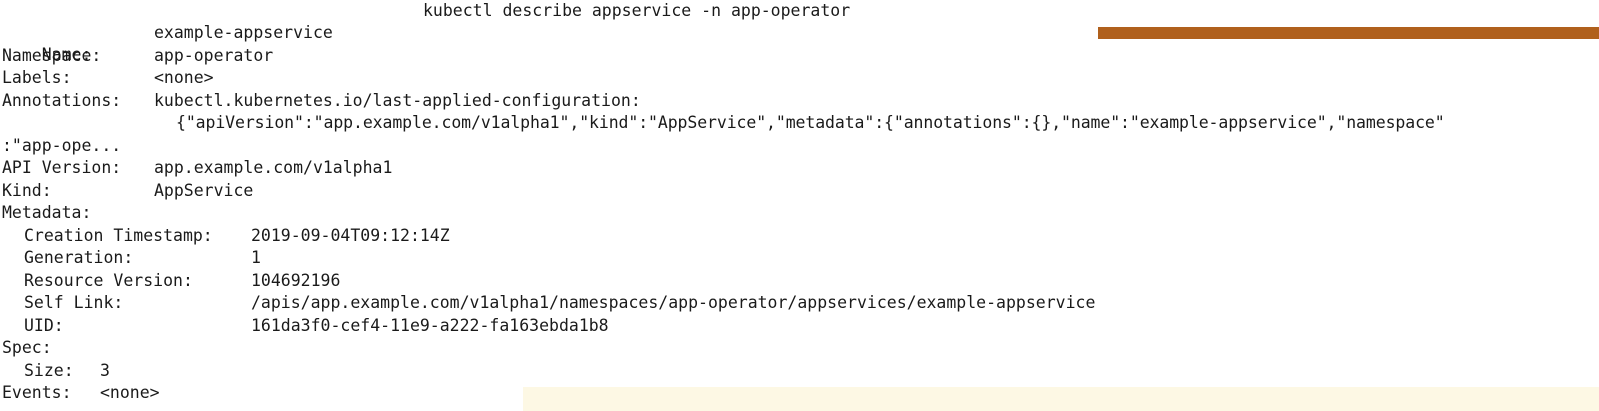 This screenshot has height=411, width=1599. Describe the element at coordinates (79, 257) in the screenshot. I see `generation-key: Generation:` at that location.